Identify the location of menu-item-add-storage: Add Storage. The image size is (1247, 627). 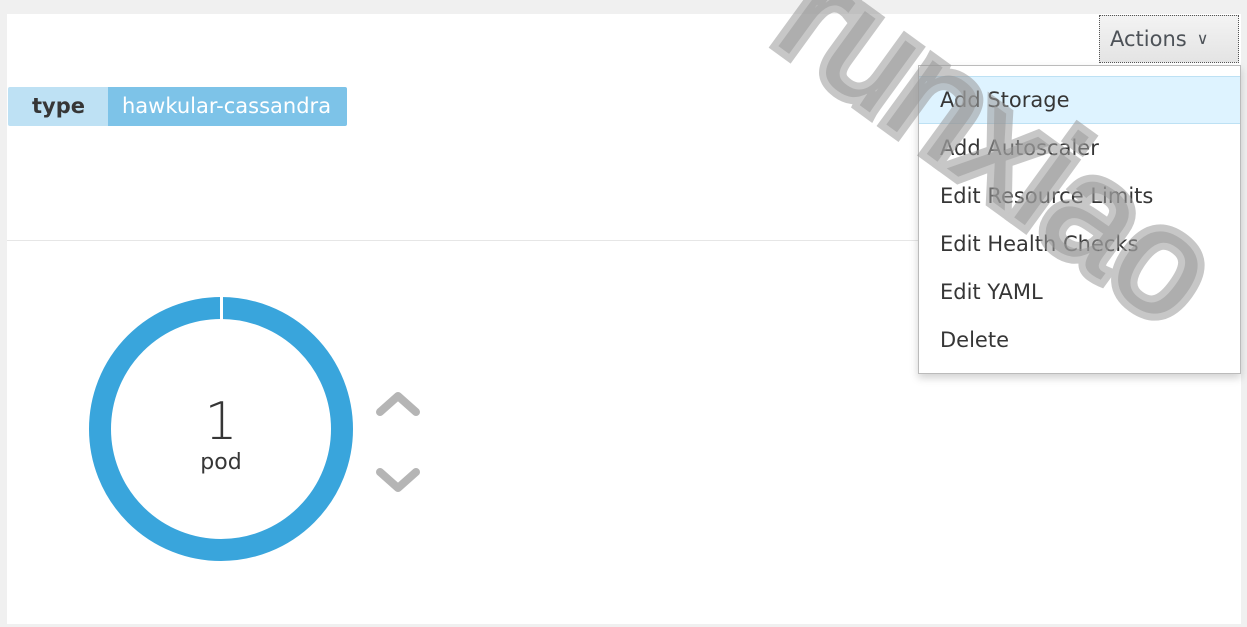
(1079, 100).